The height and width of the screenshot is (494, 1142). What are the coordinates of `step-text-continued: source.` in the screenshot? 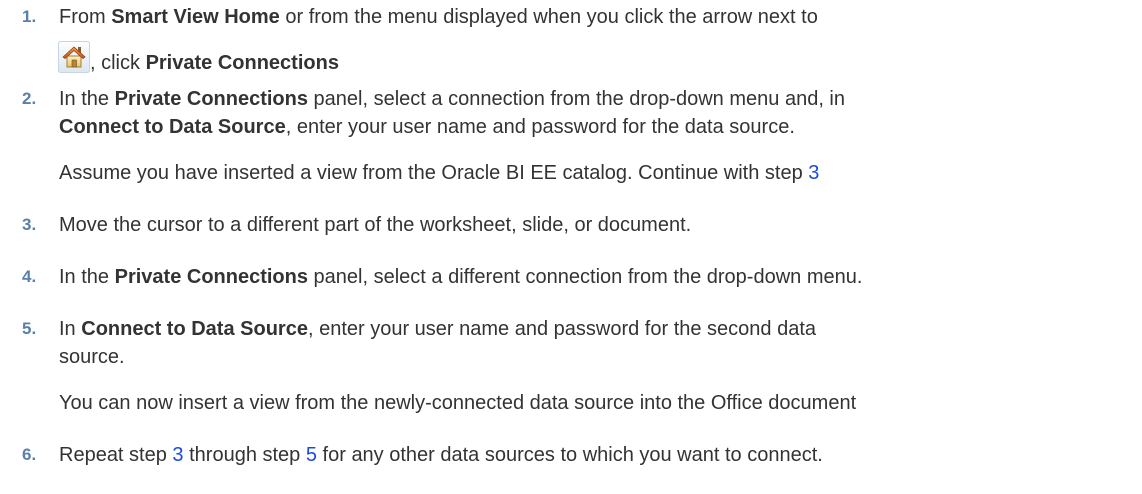 It's located at (92, 357).